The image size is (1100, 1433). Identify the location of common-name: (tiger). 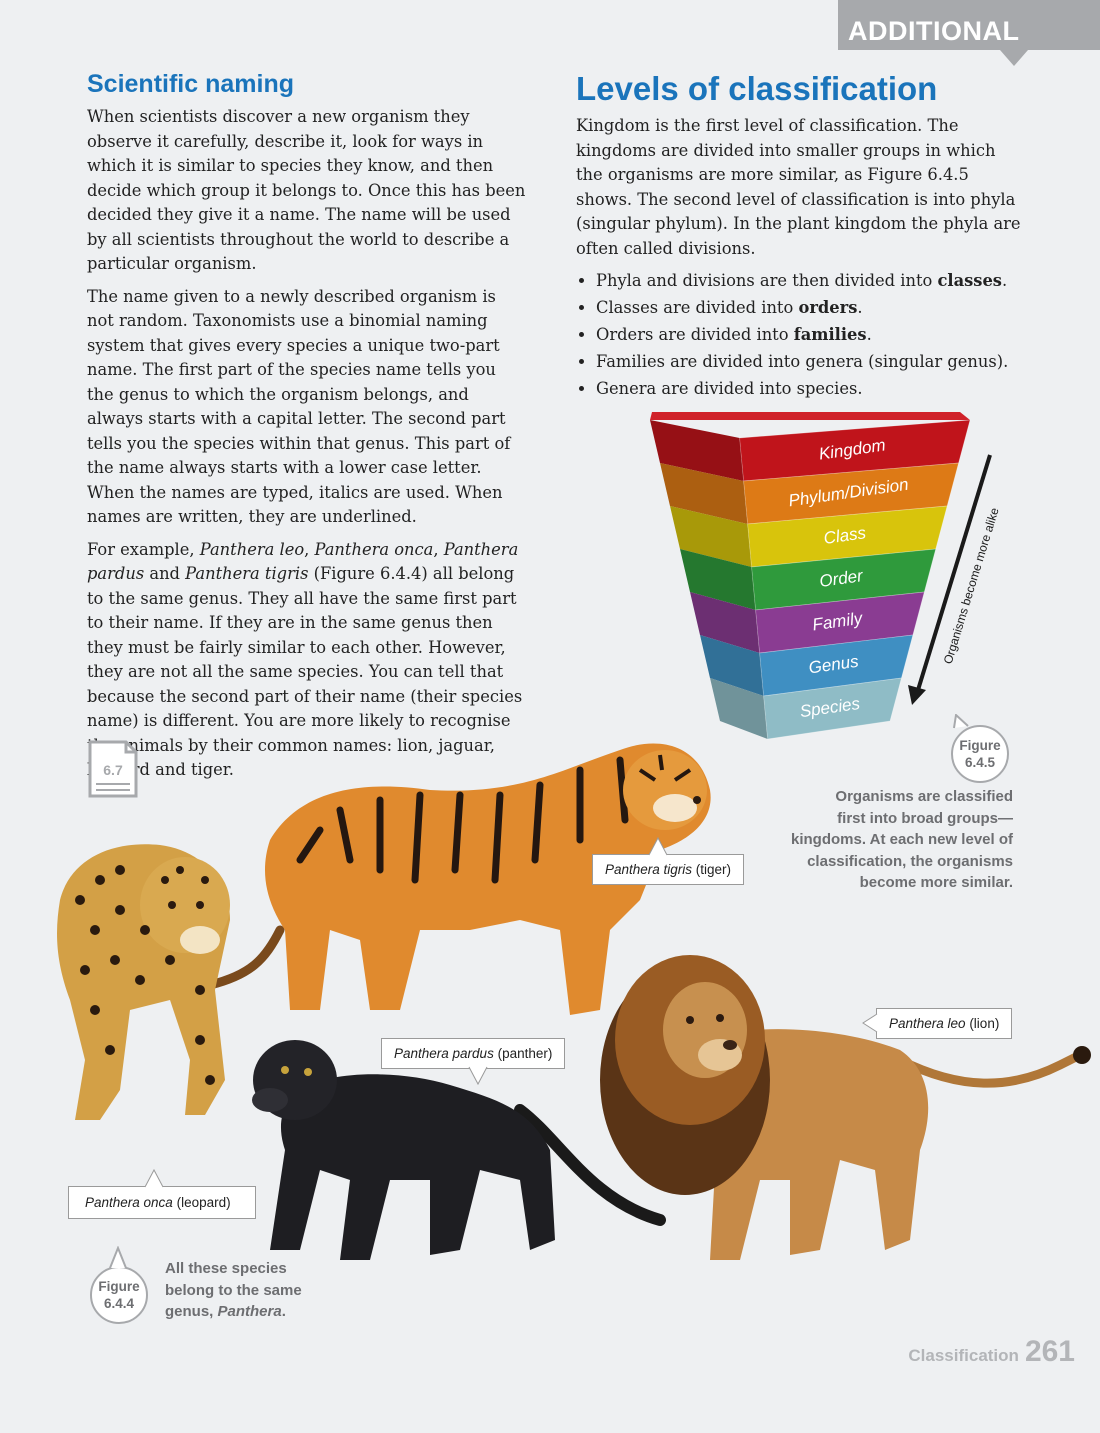
(712, 869).